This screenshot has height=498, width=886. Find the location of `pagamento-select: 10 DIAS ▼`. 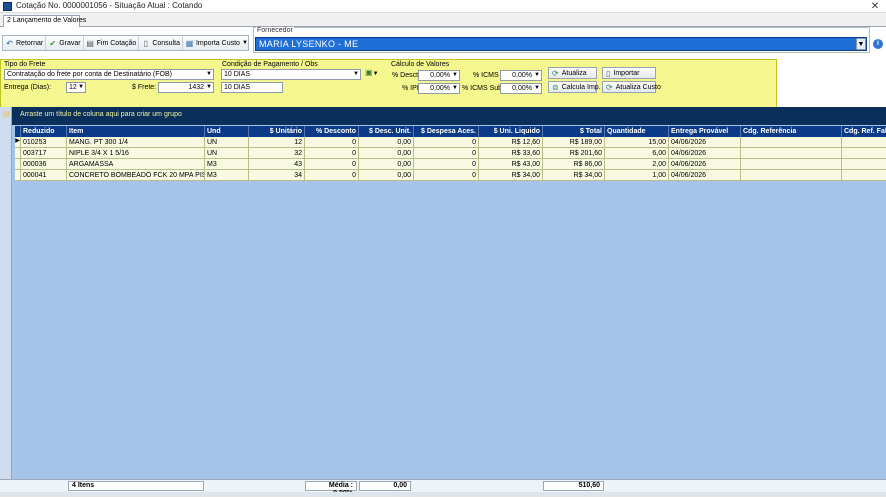

pagamento-select: 10 DIAS ▼ is located at coordinates (291, 74).